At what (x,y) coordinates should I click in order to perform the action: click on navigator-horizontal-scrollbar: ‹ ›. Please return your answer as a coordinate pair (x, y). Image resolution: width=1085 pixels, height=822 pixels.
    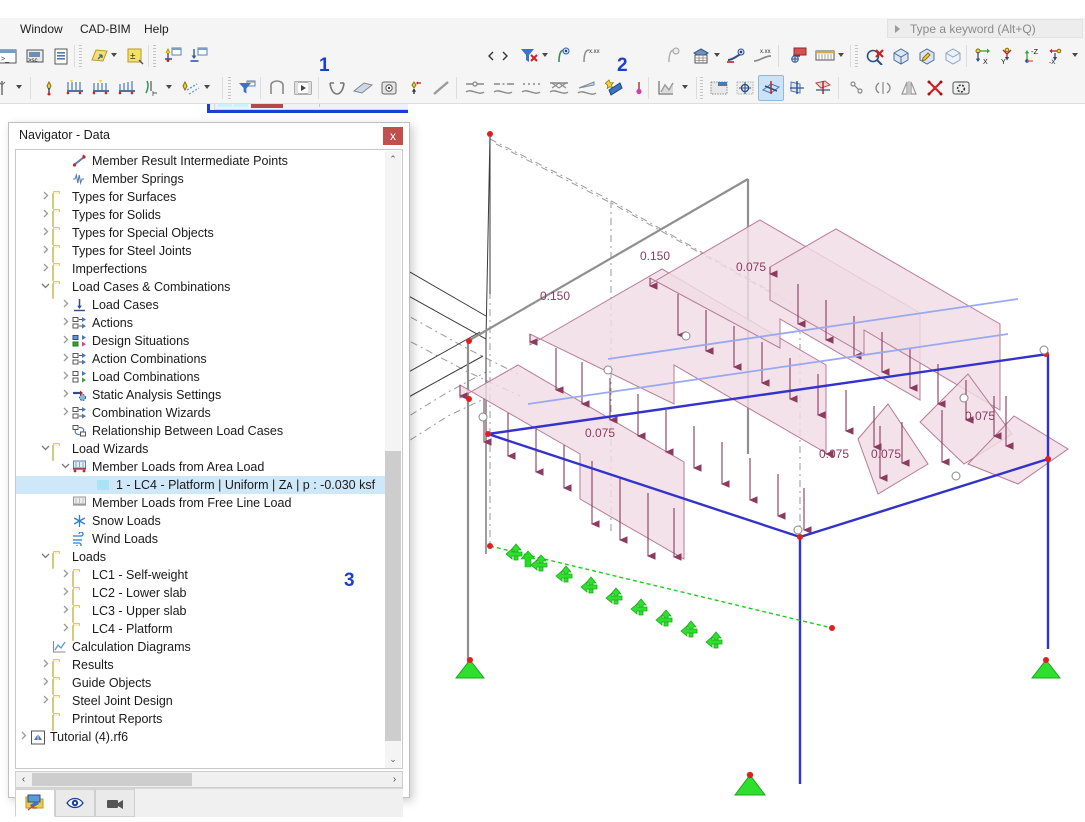
    Looking at the image, I should click on (209, 779).